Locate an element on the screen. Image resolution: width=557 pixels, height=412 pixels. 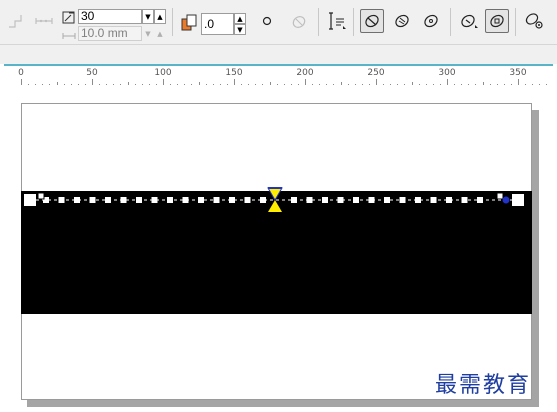
selected-path-overlay is located at coordinates (274, 199).